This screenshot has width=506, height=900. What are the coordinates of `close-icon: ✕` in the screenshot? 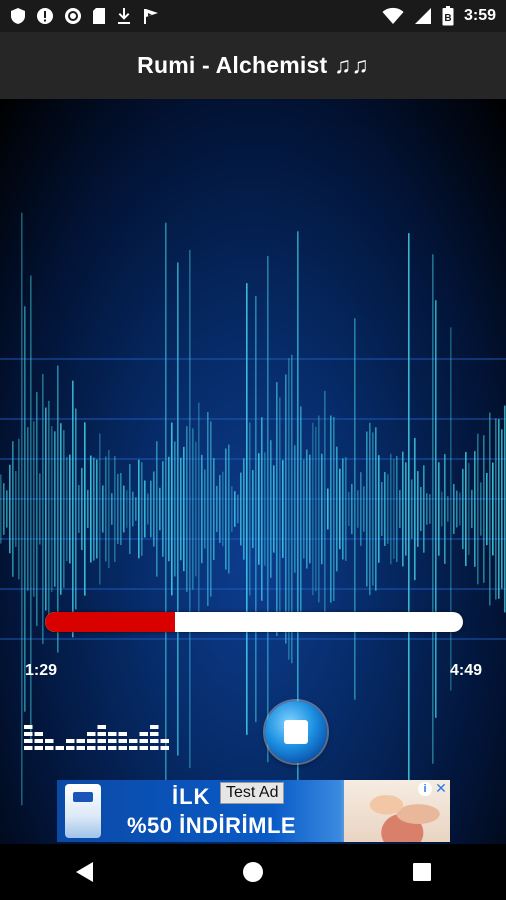 It's located at (441, 788).